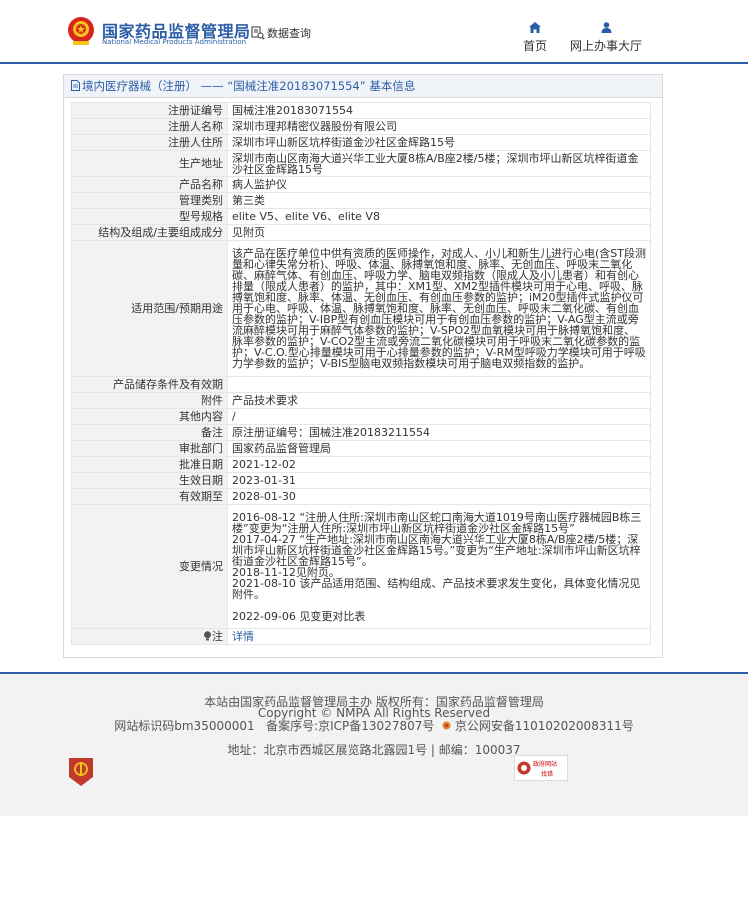 Image resolution: width=748 pixels, height=900 pixels. Describe the element at coordinates (149, 384) in the screenshot. I see `row-key: 产品储存条件及有效期` at that location.